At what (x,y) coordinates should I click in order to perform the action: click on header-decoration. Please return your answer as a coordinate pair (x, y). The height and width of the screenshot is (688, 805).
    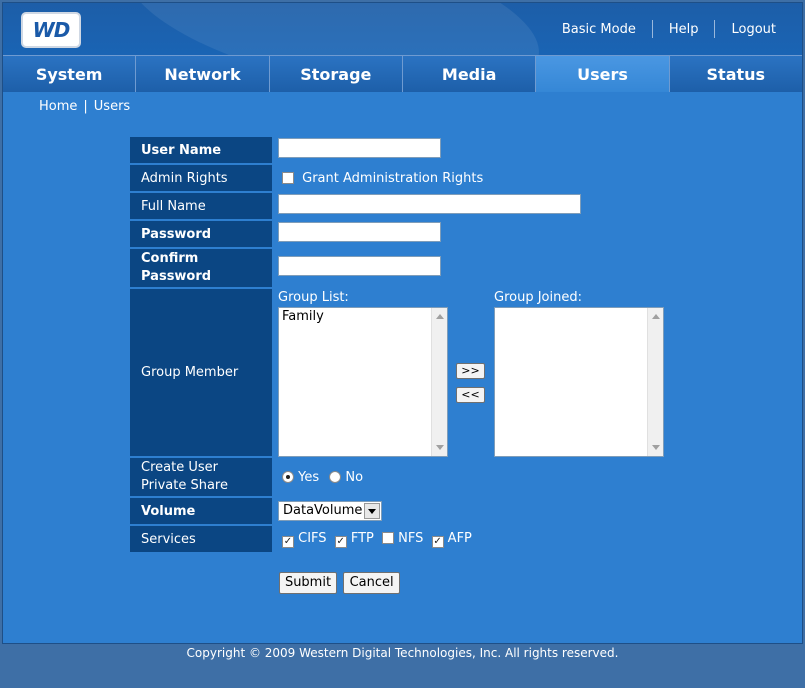
    Looking at the image, I should click on (333, 29).